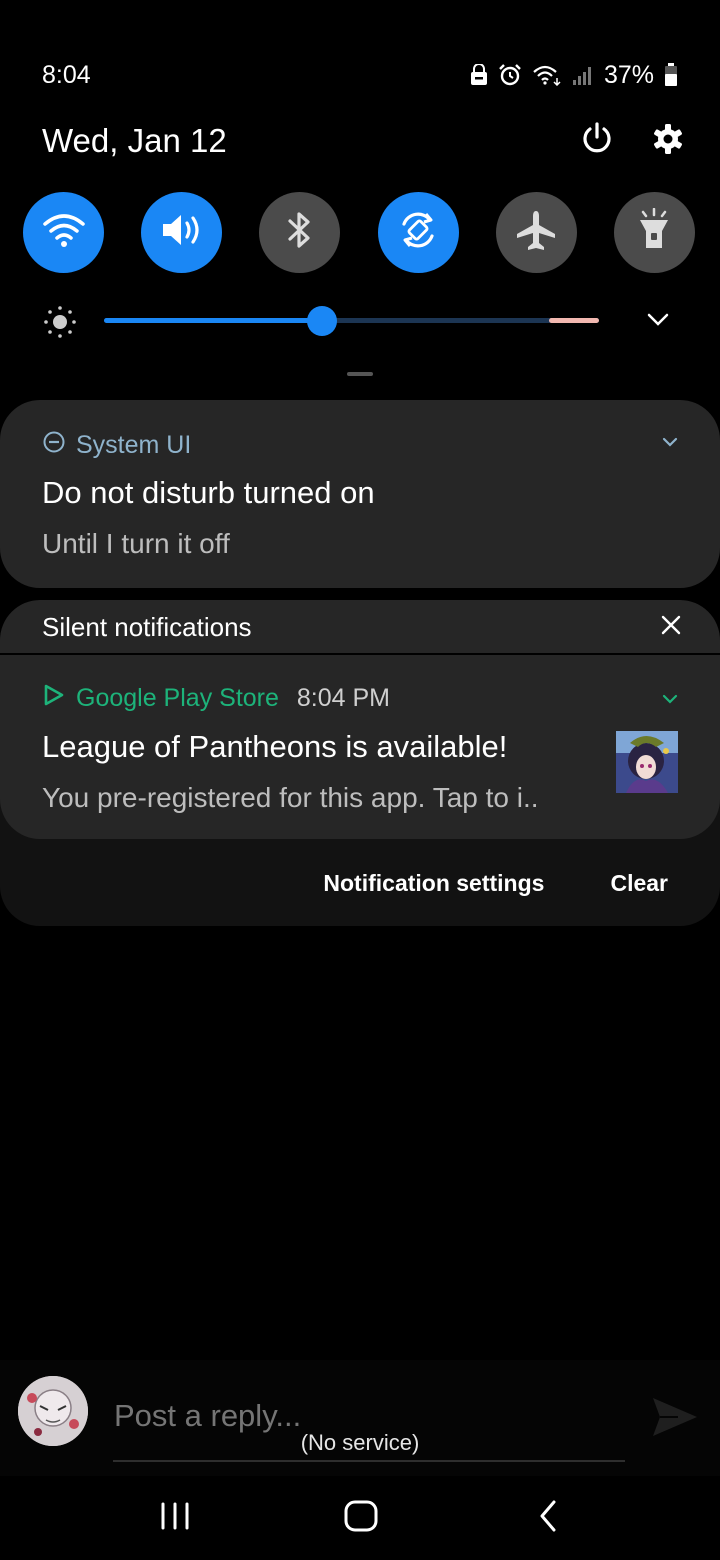 Image resolution: width=720 pixels, height=1560 pixels. Describe the element at coordinates (360, 627) in the screenshot. I see `silent-notifications-header: Silent notifications` at that location.